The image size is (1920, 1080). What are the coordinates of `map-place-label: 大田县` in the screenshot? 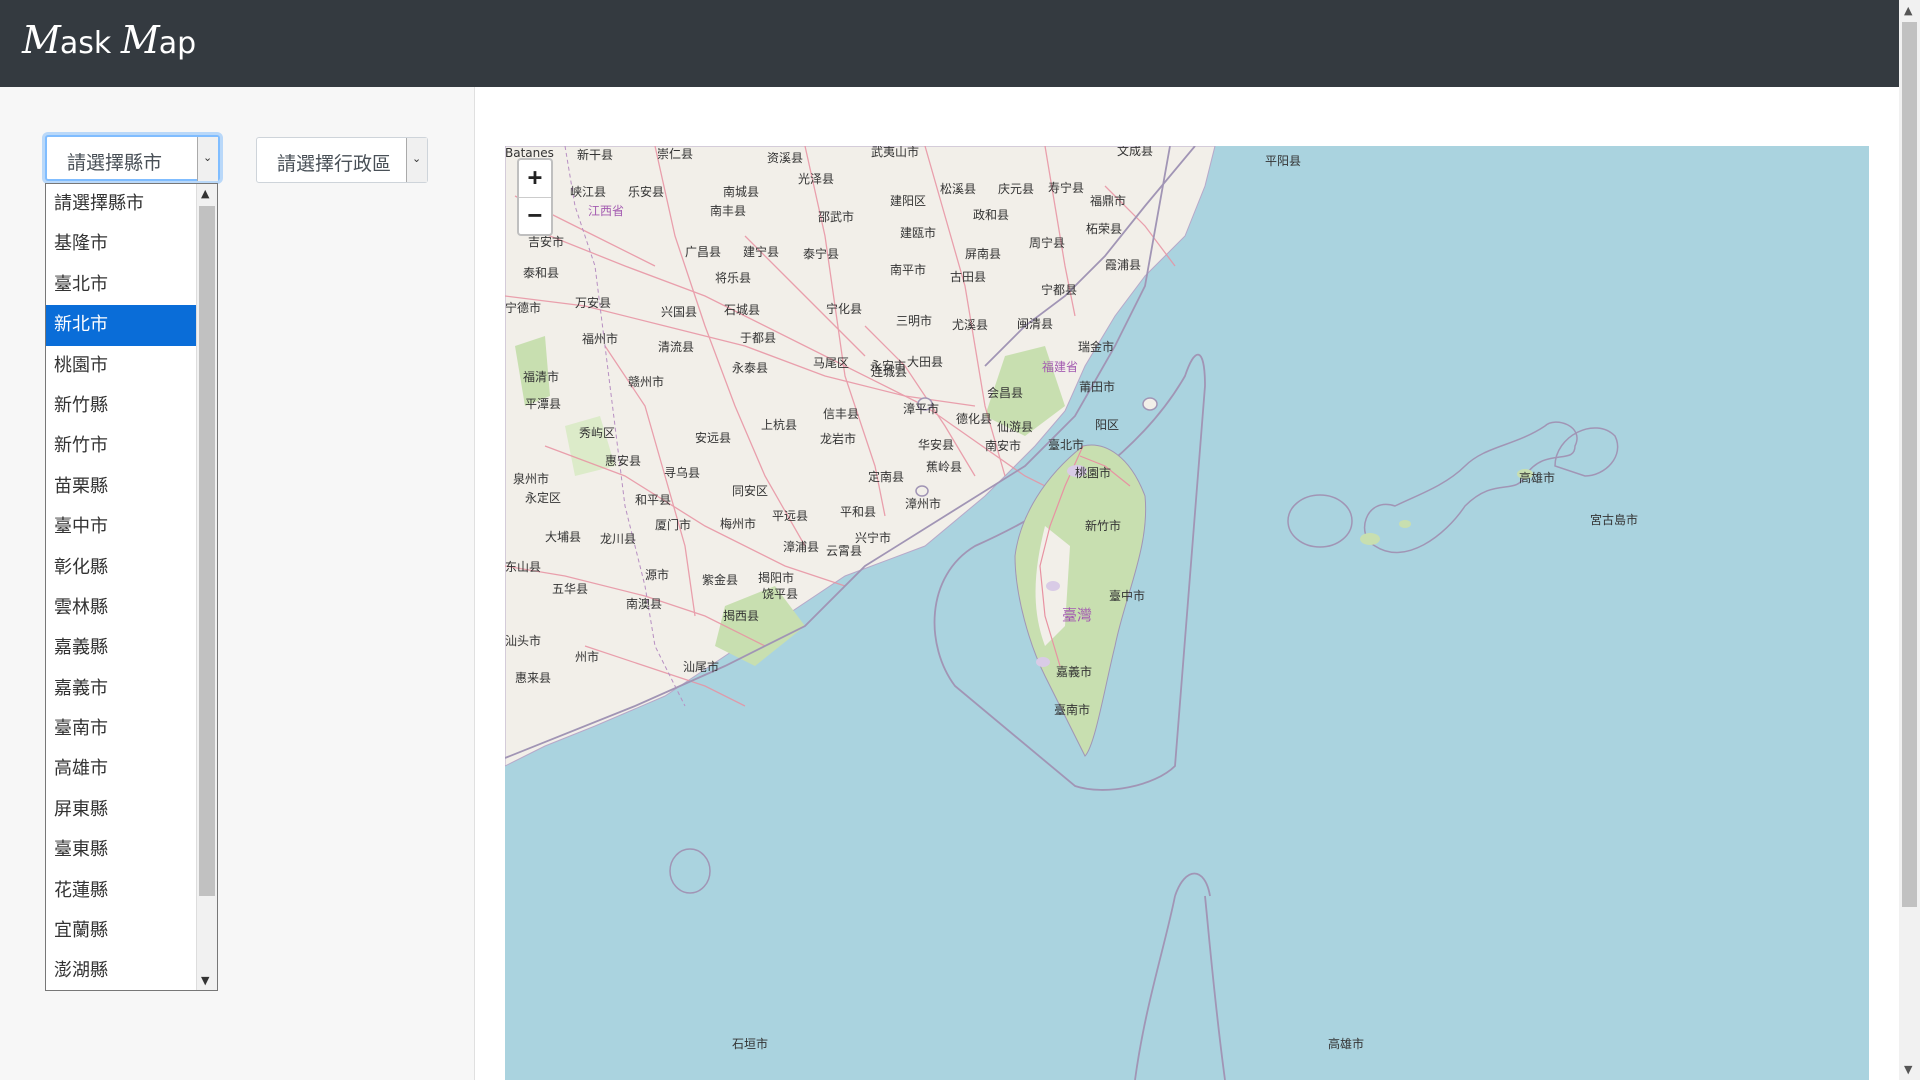 It's located at (925, 362).